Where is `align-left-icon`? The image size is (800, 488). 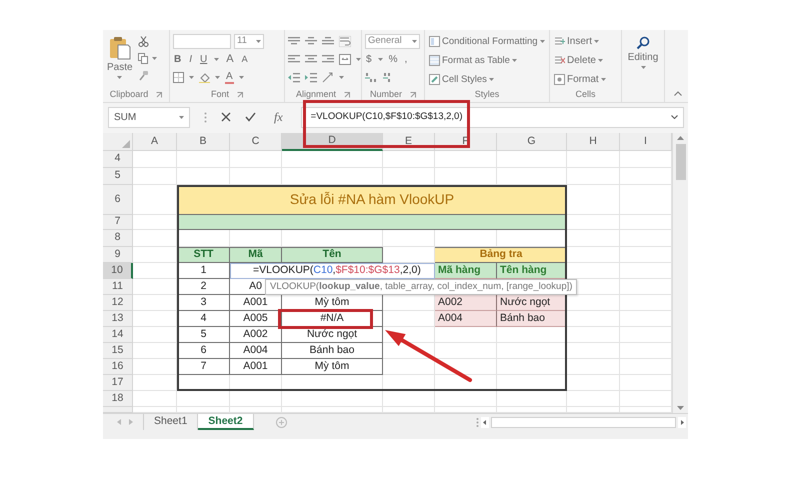
align-left-icon is located at coordinates (294, 59).